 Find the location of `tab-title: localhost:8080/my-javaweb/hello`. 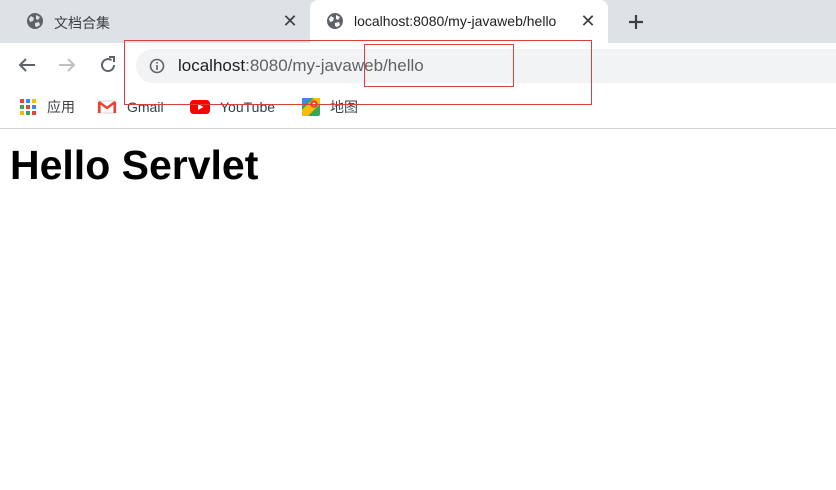

tab-title: localhost:8080/my-javaweb/hello is located at coordinates (455, 21).